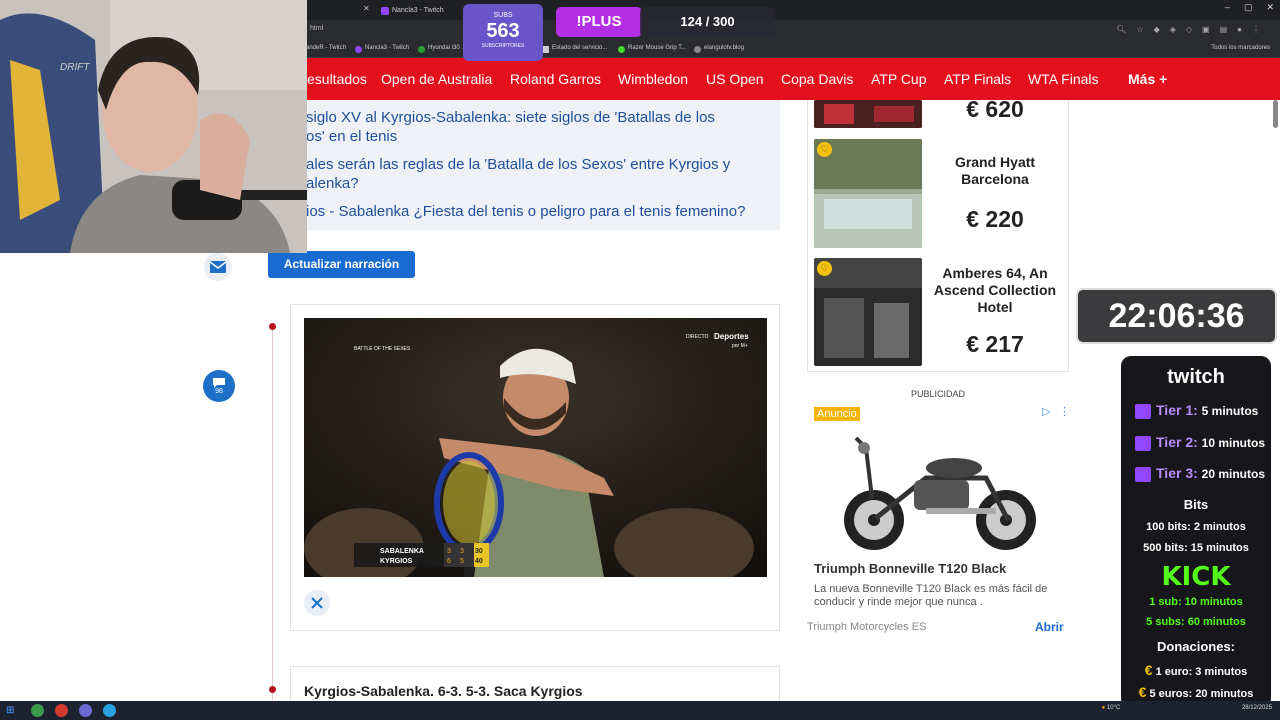 The image size is (1280, 720). What do you see at coordinates (1275, 114) in the screenshot?
I see `scrollbar-thumb` at bounding box center [1275, 114].